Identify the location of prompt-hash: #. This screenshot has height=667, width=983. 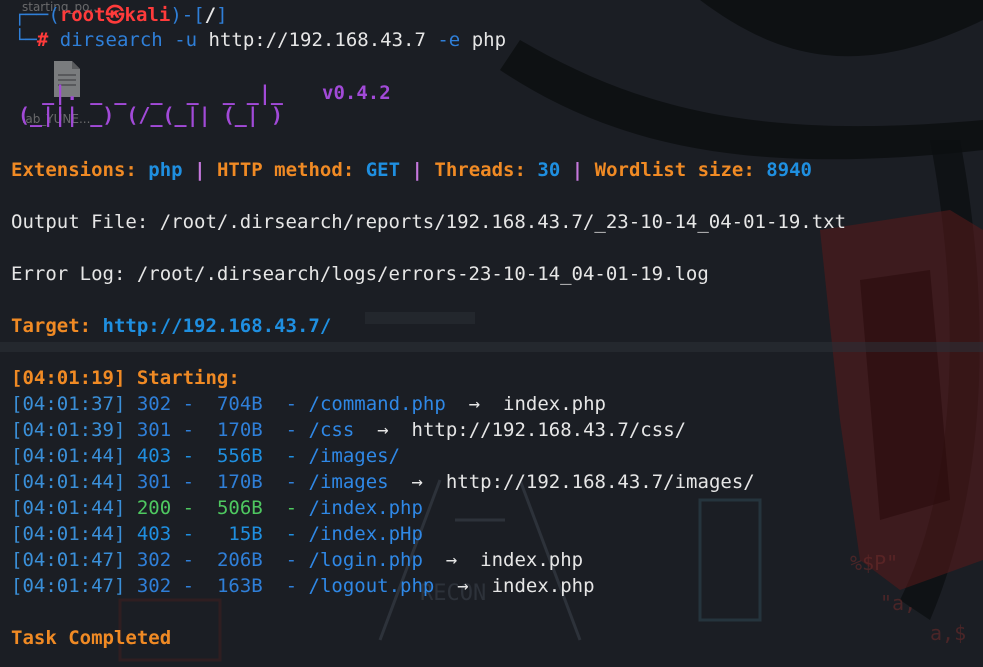
(42, 40).